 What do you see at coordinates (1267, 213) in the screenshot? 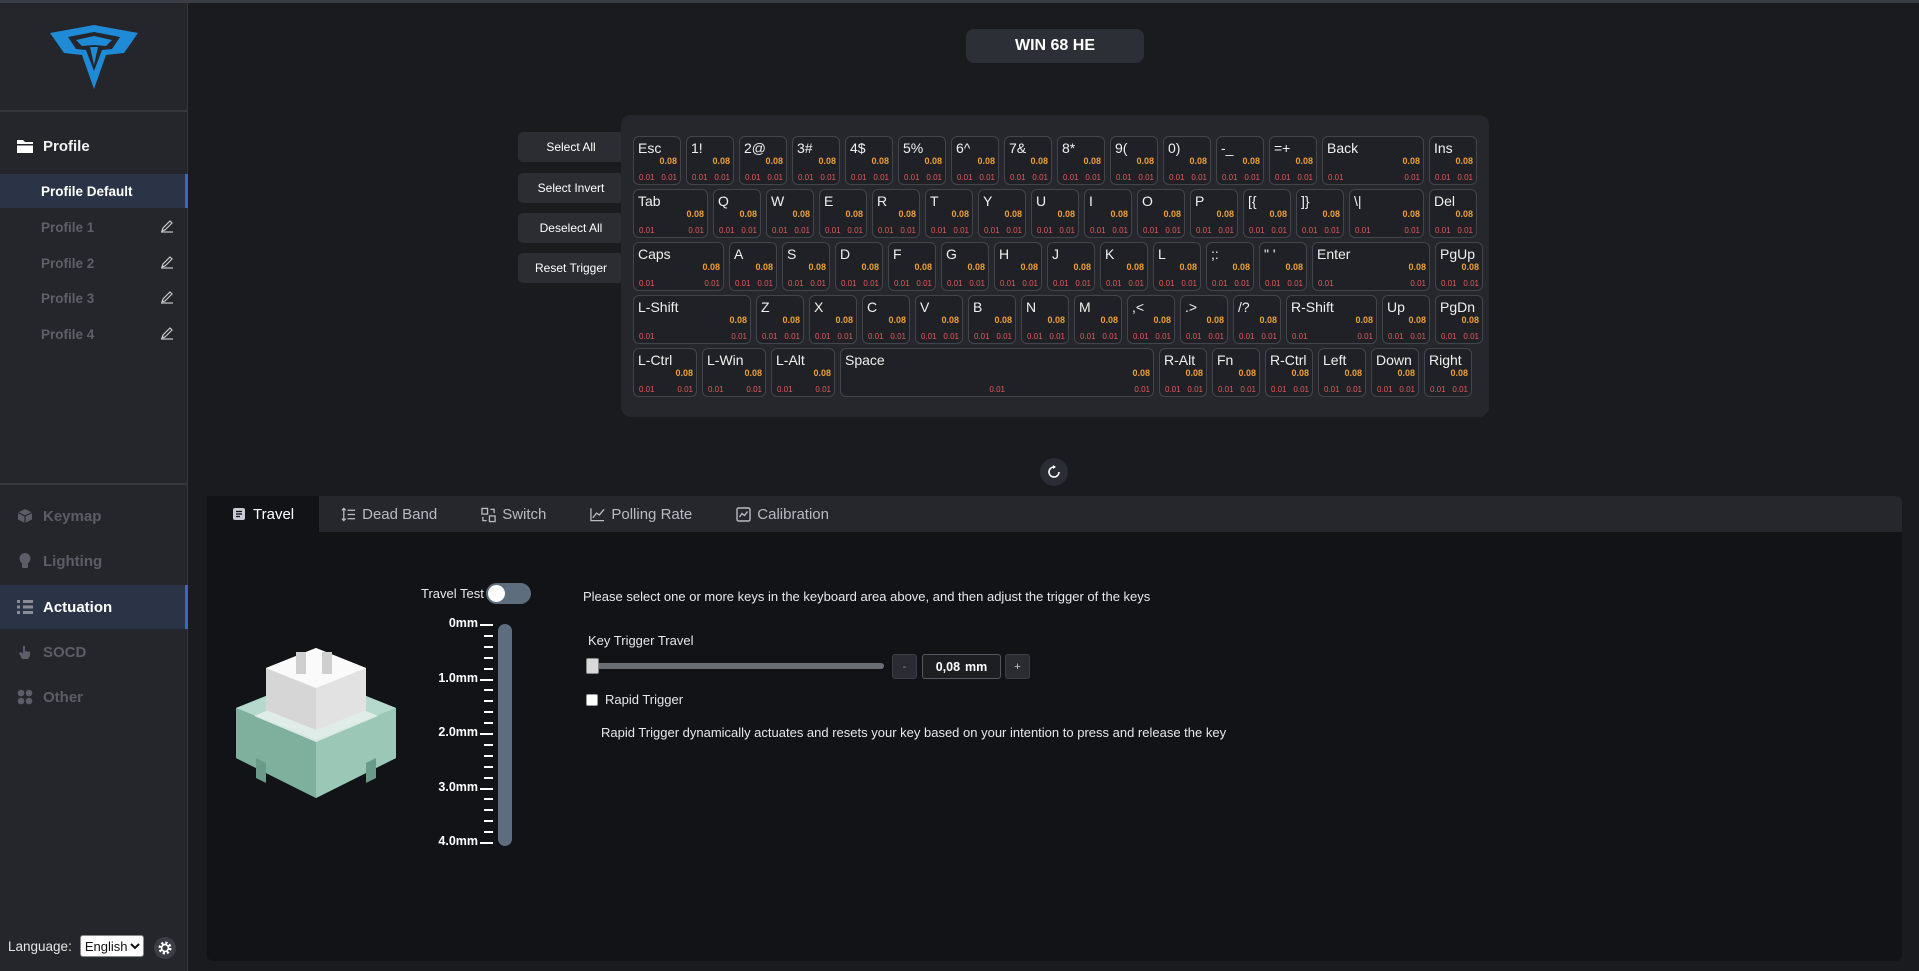
I see `key: [{0.08 0.01 0.01` at bounding box center [1267, 213].